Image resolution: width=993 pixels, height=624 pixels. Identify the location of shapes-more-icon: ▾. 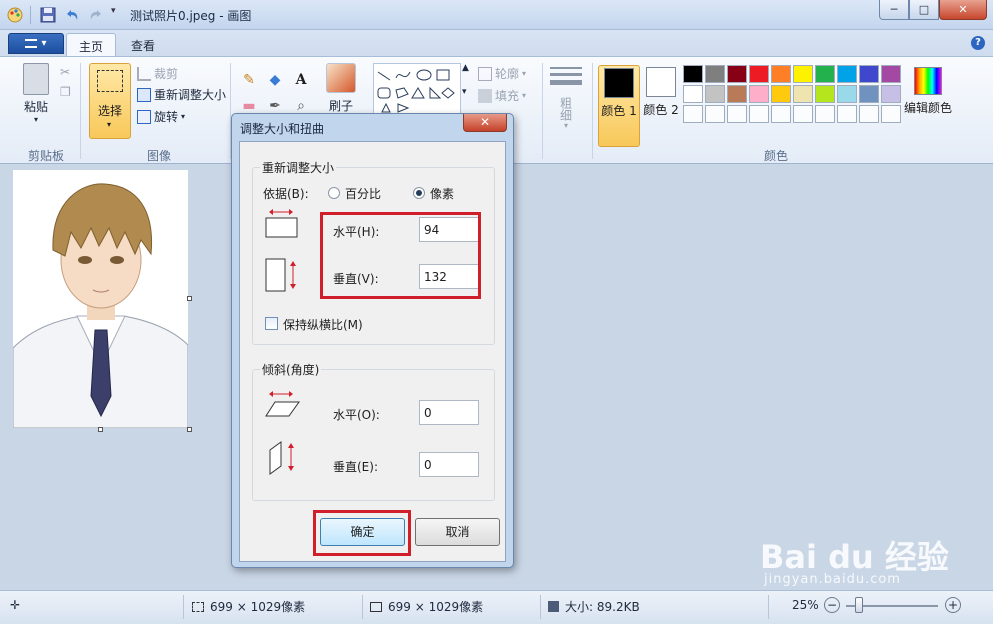
(464, 92).